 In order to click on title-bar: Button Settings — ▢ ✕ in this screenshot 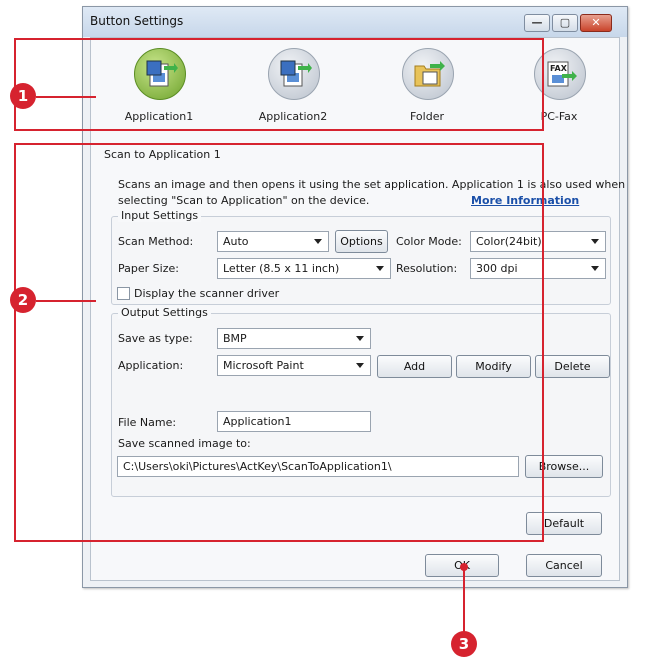, I will do `click(355, 22)`.